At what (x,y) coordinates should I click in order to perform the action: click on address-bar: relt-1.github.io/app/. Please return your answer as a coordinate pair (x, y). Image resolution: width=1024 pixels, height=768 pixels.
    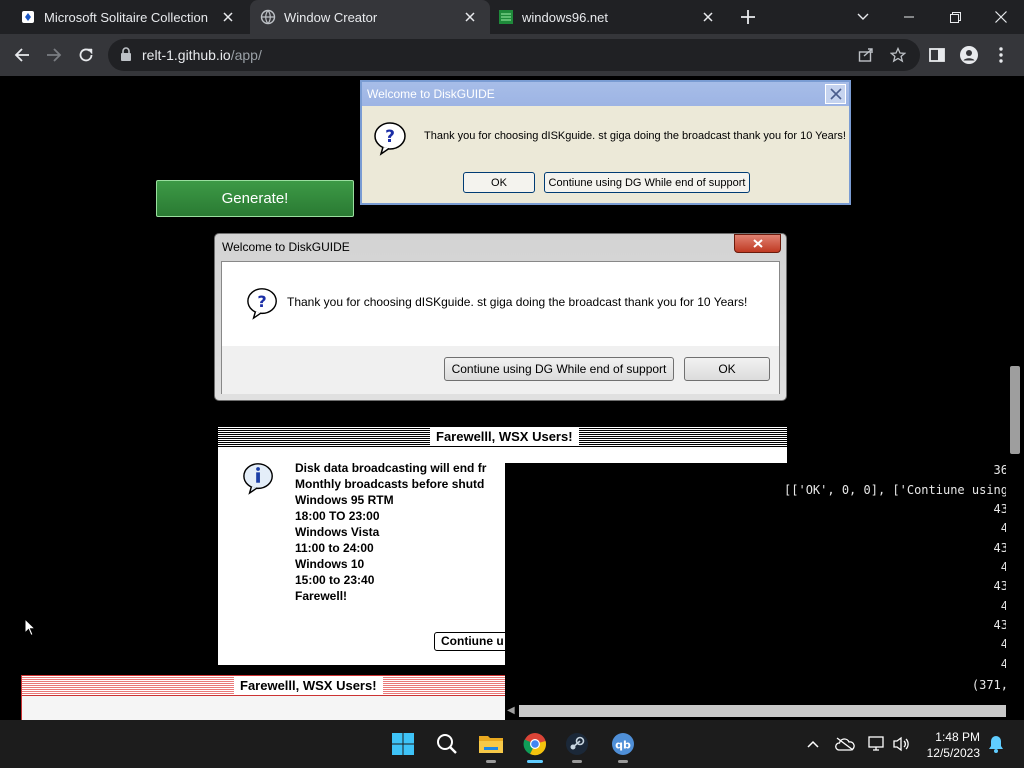
    Looking at the image, I should click on (514, 55).